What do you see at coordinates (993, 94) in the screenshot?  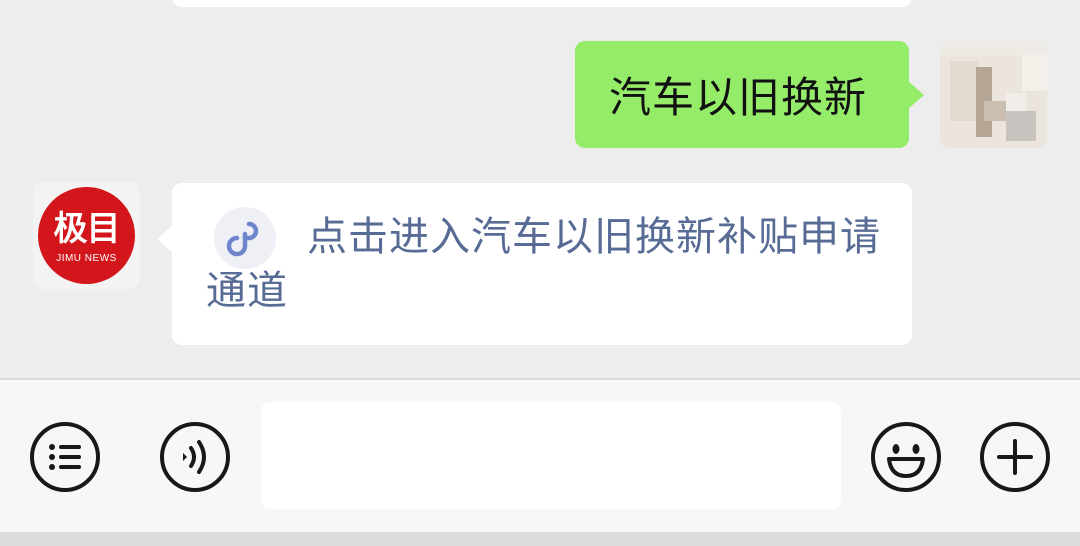 I see `self-avatar` at bounding box center [993, 94].